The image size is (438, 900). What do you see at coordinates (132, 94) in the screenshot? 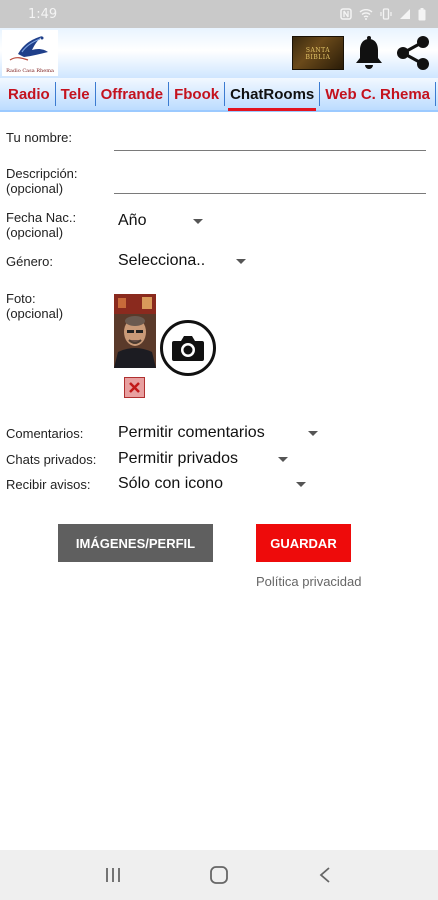
I see `tab-offrande: Offrande` at bounding box center [132, 94].